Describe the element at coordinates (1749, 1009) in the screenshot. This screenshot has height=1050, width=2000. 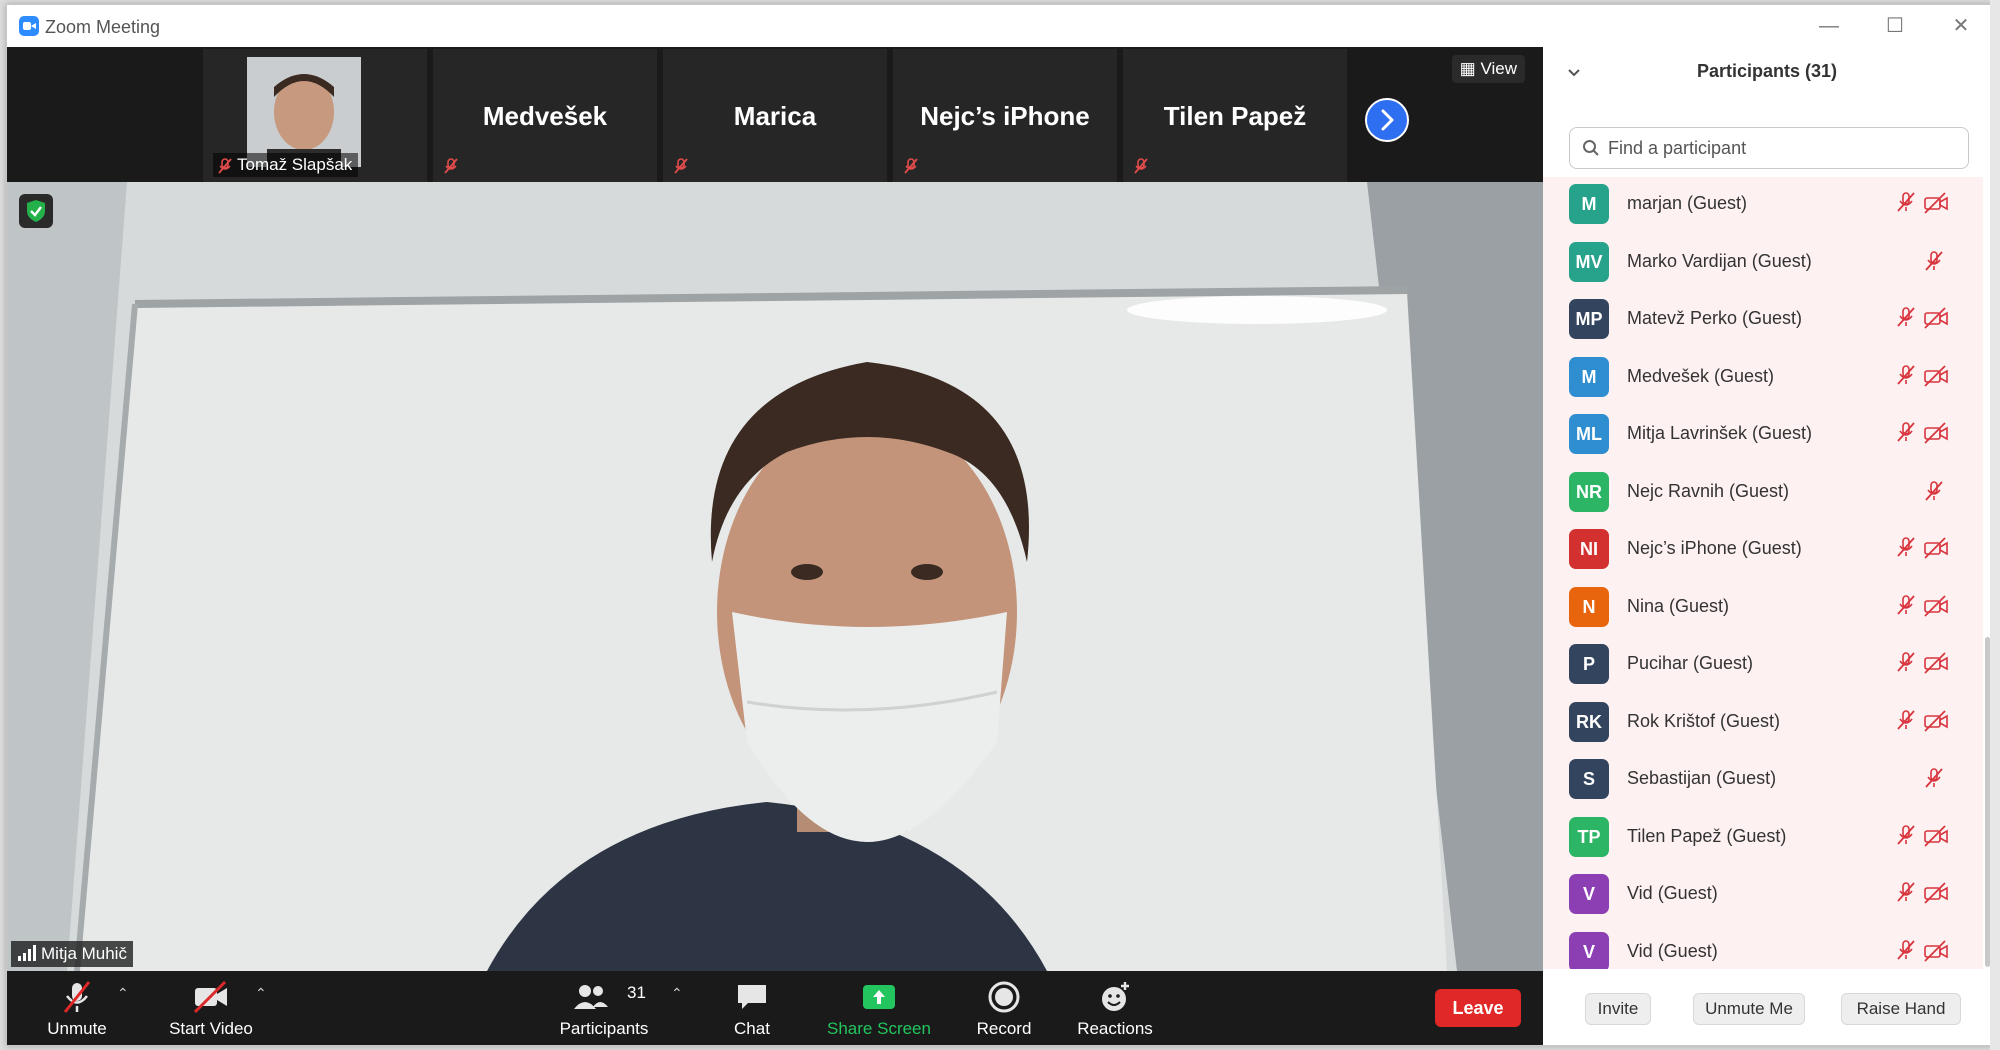
I see `unmute-me-button: Unmute Me` at that location.